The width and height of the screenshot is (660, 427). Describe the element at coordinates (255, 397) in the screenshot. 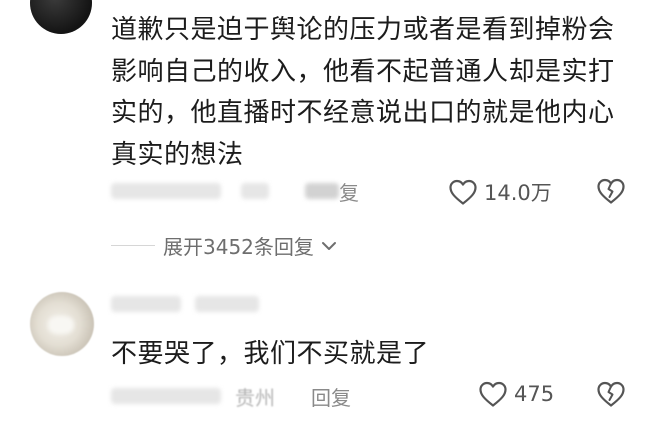

I see `comment-location: 贵州` at that location.